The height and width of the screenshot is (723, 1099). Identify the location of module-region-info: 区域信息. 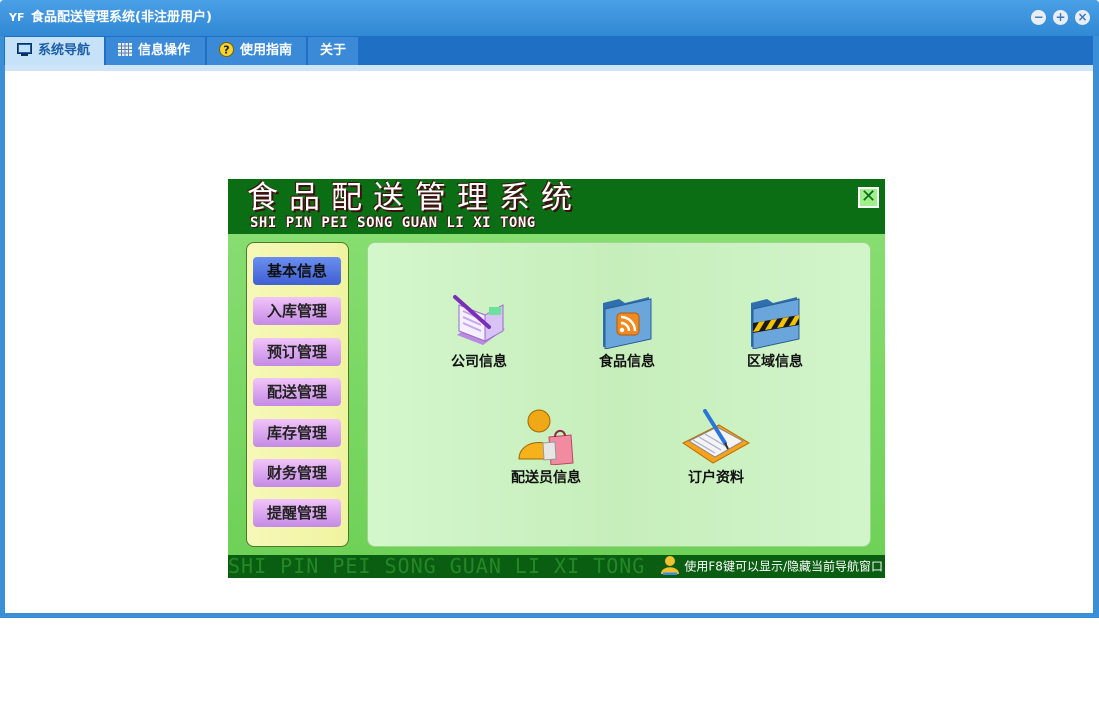
(775, 332).